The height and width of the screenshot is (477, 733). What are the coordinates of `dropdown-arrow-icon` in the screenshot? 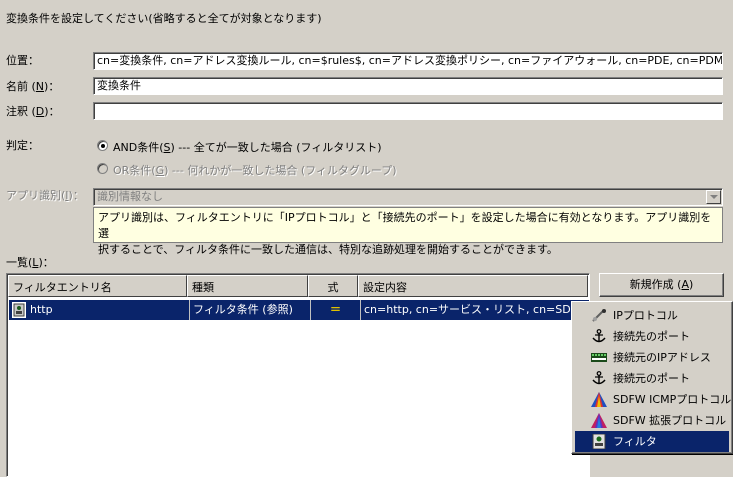 It's located at (713, 197).